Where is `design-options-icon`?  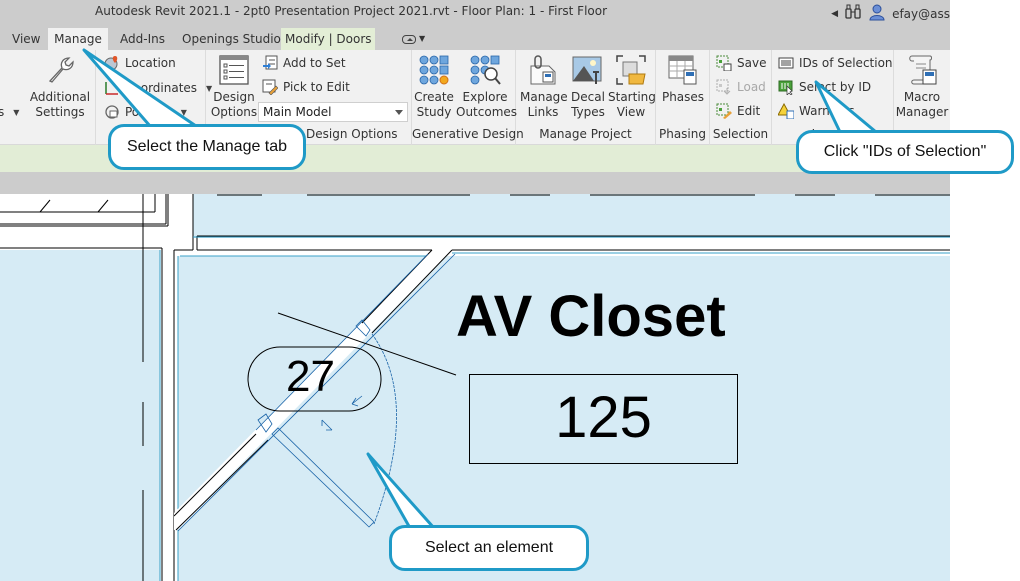 design-options-icon is located at coordinates (234, 70).